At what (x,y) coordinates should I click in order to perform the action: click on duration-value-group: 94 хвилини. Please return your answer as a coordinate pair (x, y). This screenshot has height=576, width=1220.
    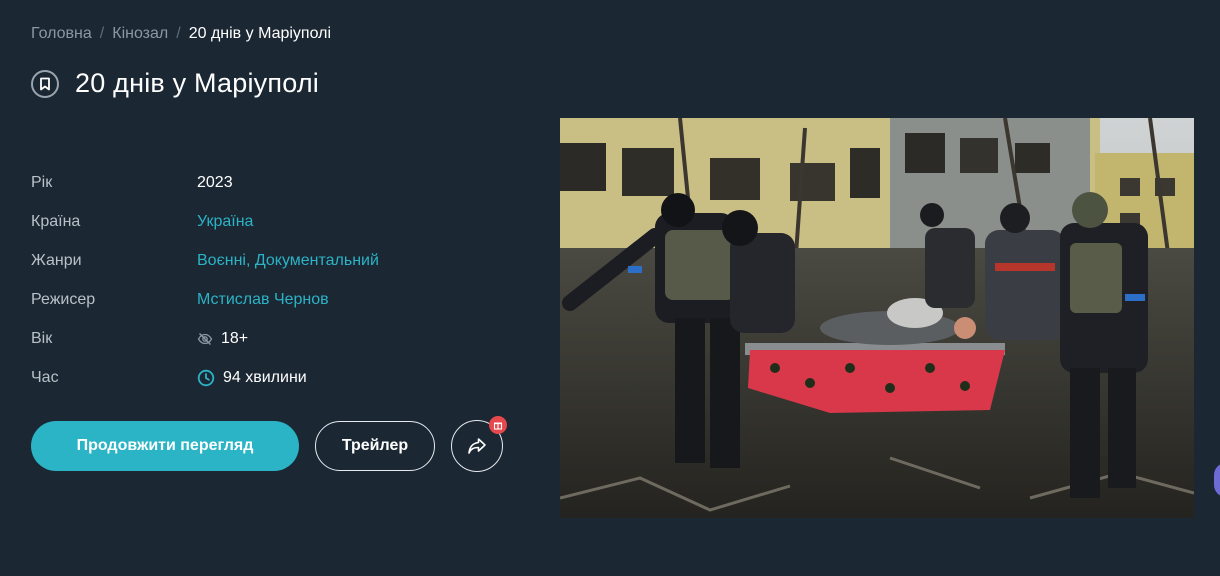
    Looking at the image, I should click on (252, 378).